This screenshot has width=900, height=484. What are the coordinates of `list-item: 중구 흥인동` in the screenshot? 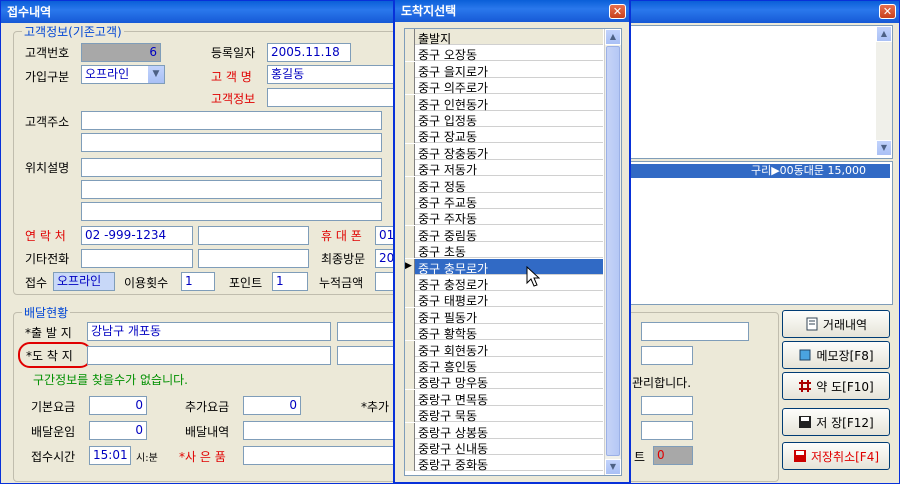 It's located at (504, 365).